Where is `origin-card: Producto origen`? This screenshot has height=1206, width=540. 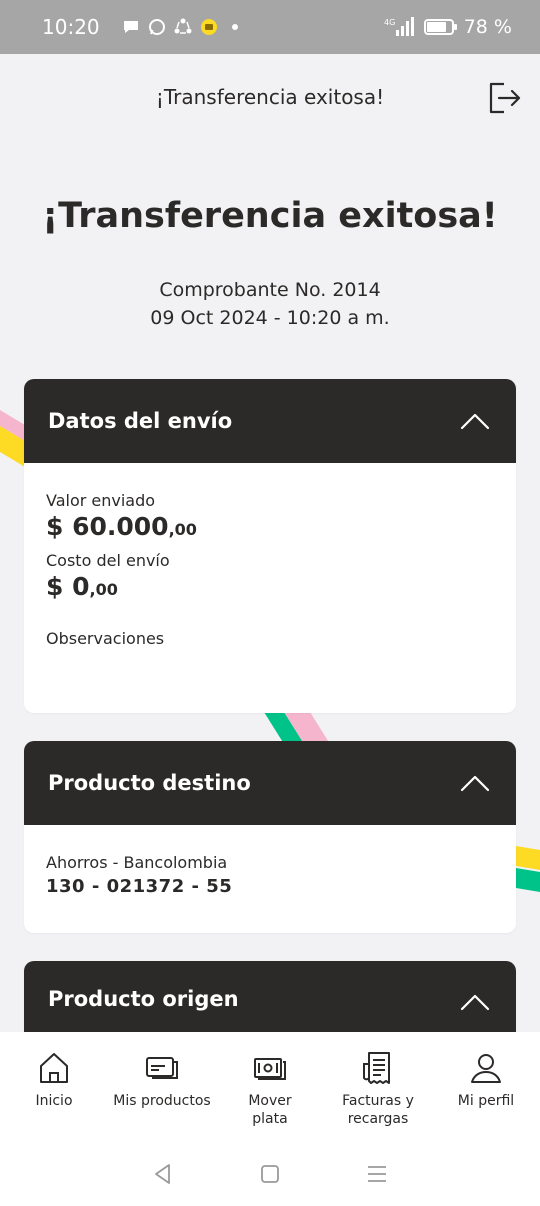 origin-card: Producto origen is located at coordinates (270, 996).